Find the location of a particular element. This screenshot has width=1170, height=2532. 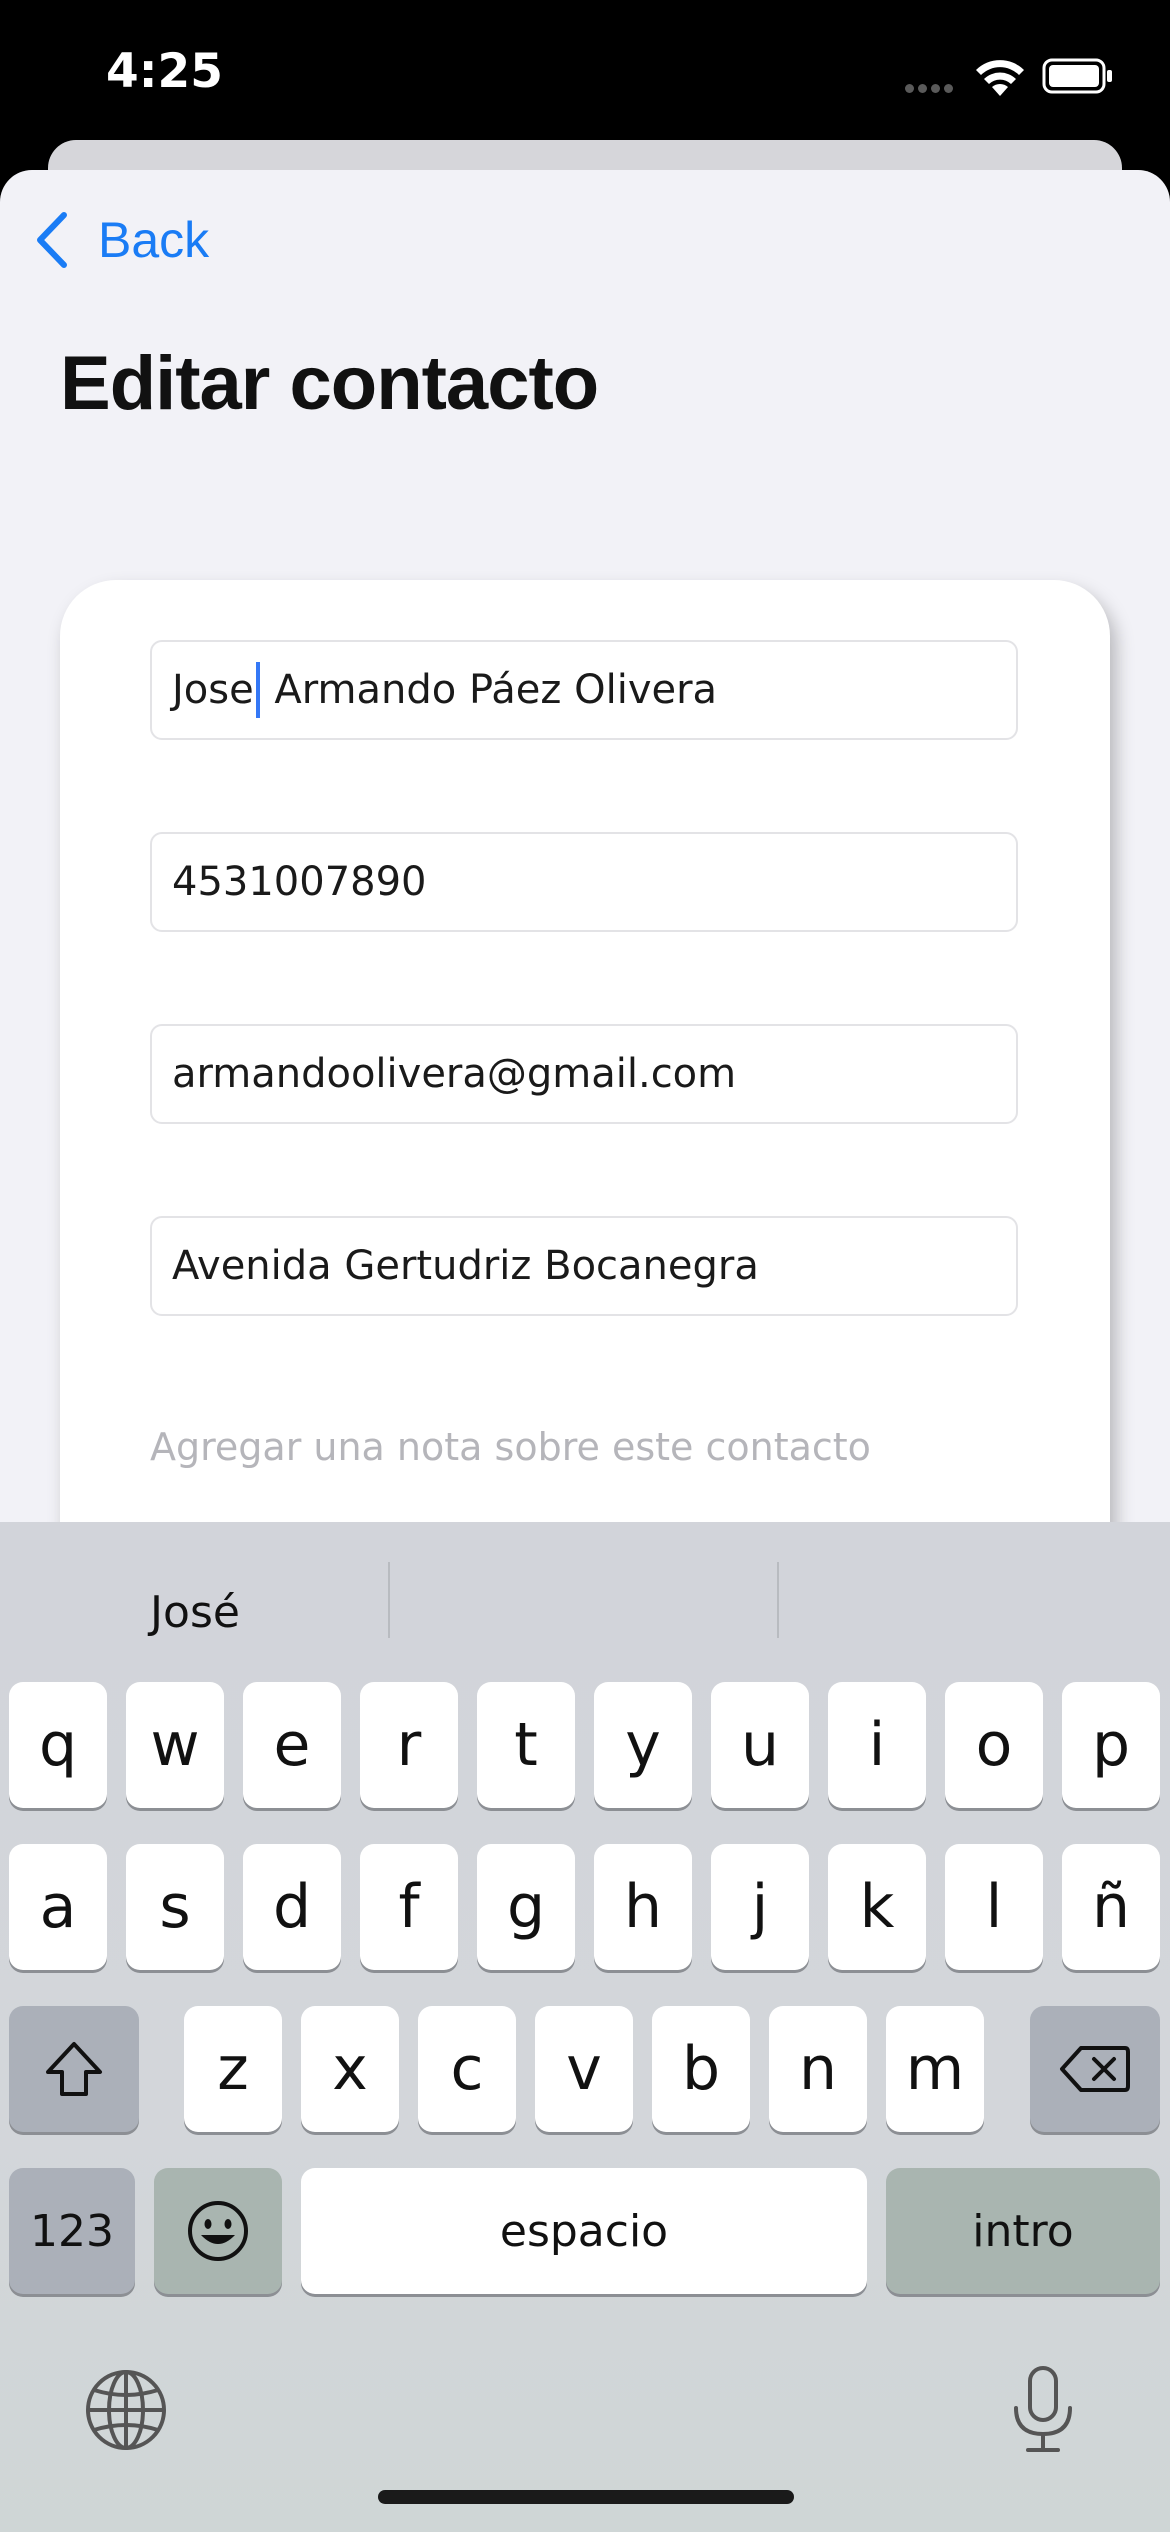

key-k: k is located at coordinates (877, 1907).